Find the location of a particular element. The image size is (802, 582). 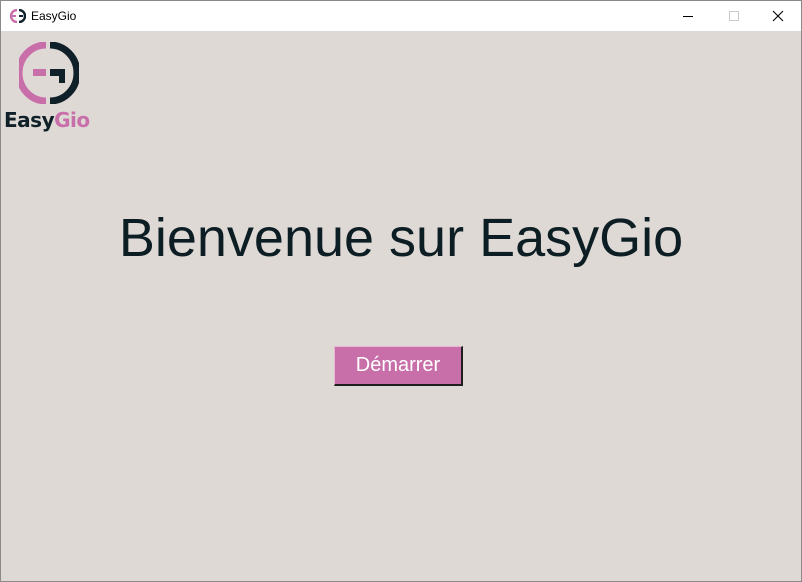

window-title: EasyGio is located at coordinates (54, 16).